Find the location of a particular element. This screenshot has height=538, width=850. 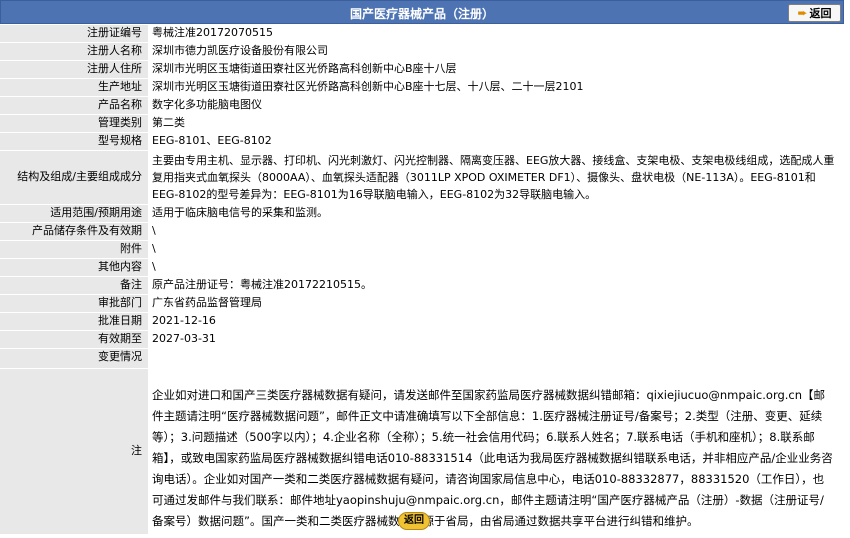

row-label: 产品名称 is located at coordinates (74, 104).